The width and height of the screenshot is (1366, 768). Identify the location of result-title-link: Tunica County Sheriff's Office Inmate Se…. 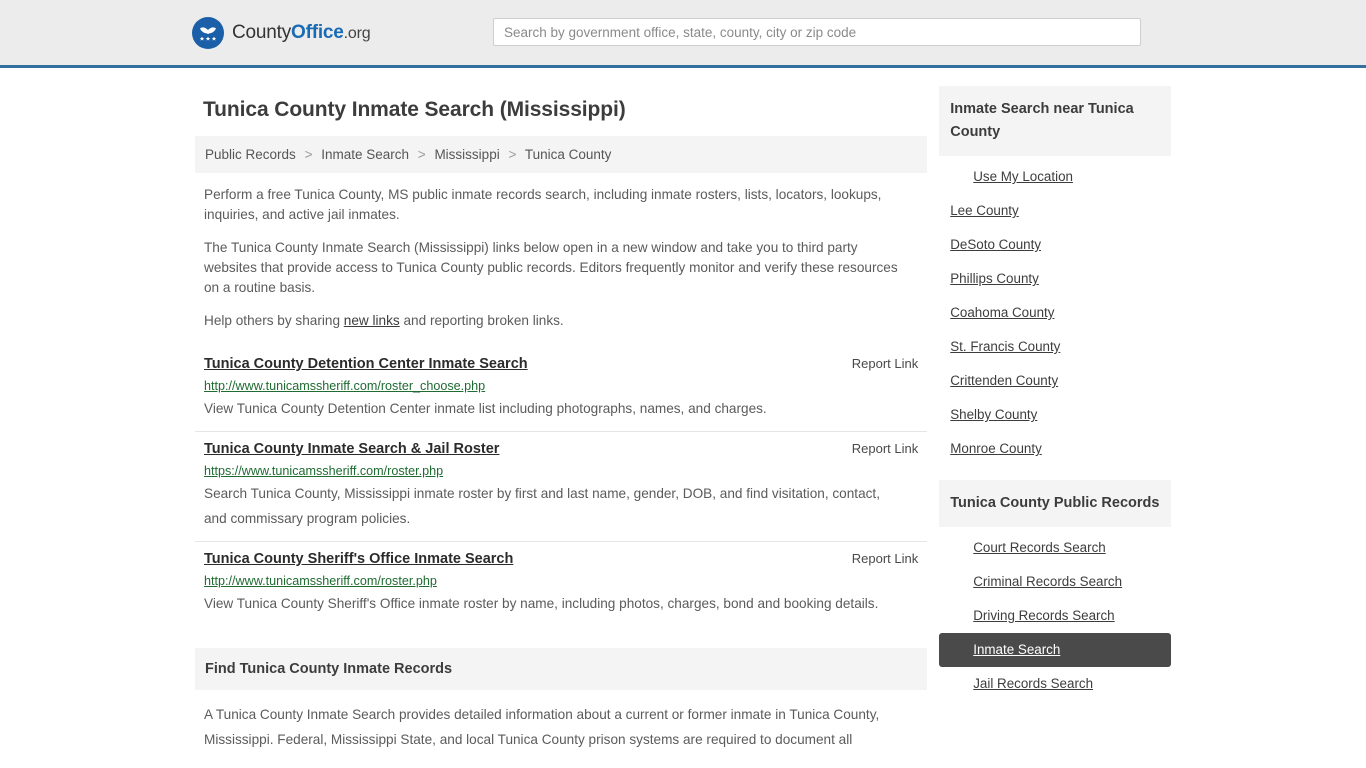
(358, 559).